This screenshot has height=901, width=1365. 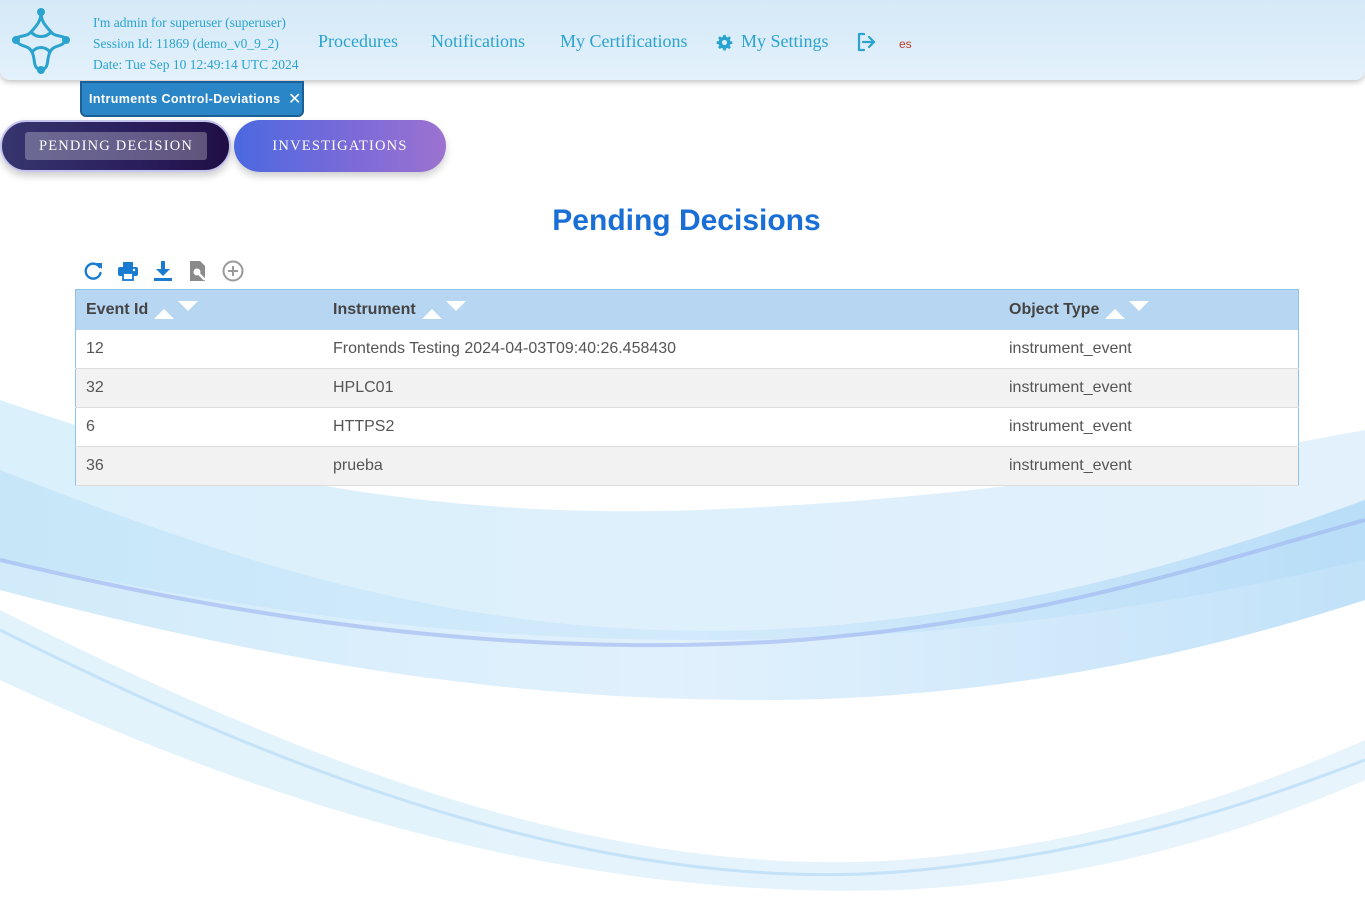 I want to click on search-document-icon, so click(x=198, y=271).